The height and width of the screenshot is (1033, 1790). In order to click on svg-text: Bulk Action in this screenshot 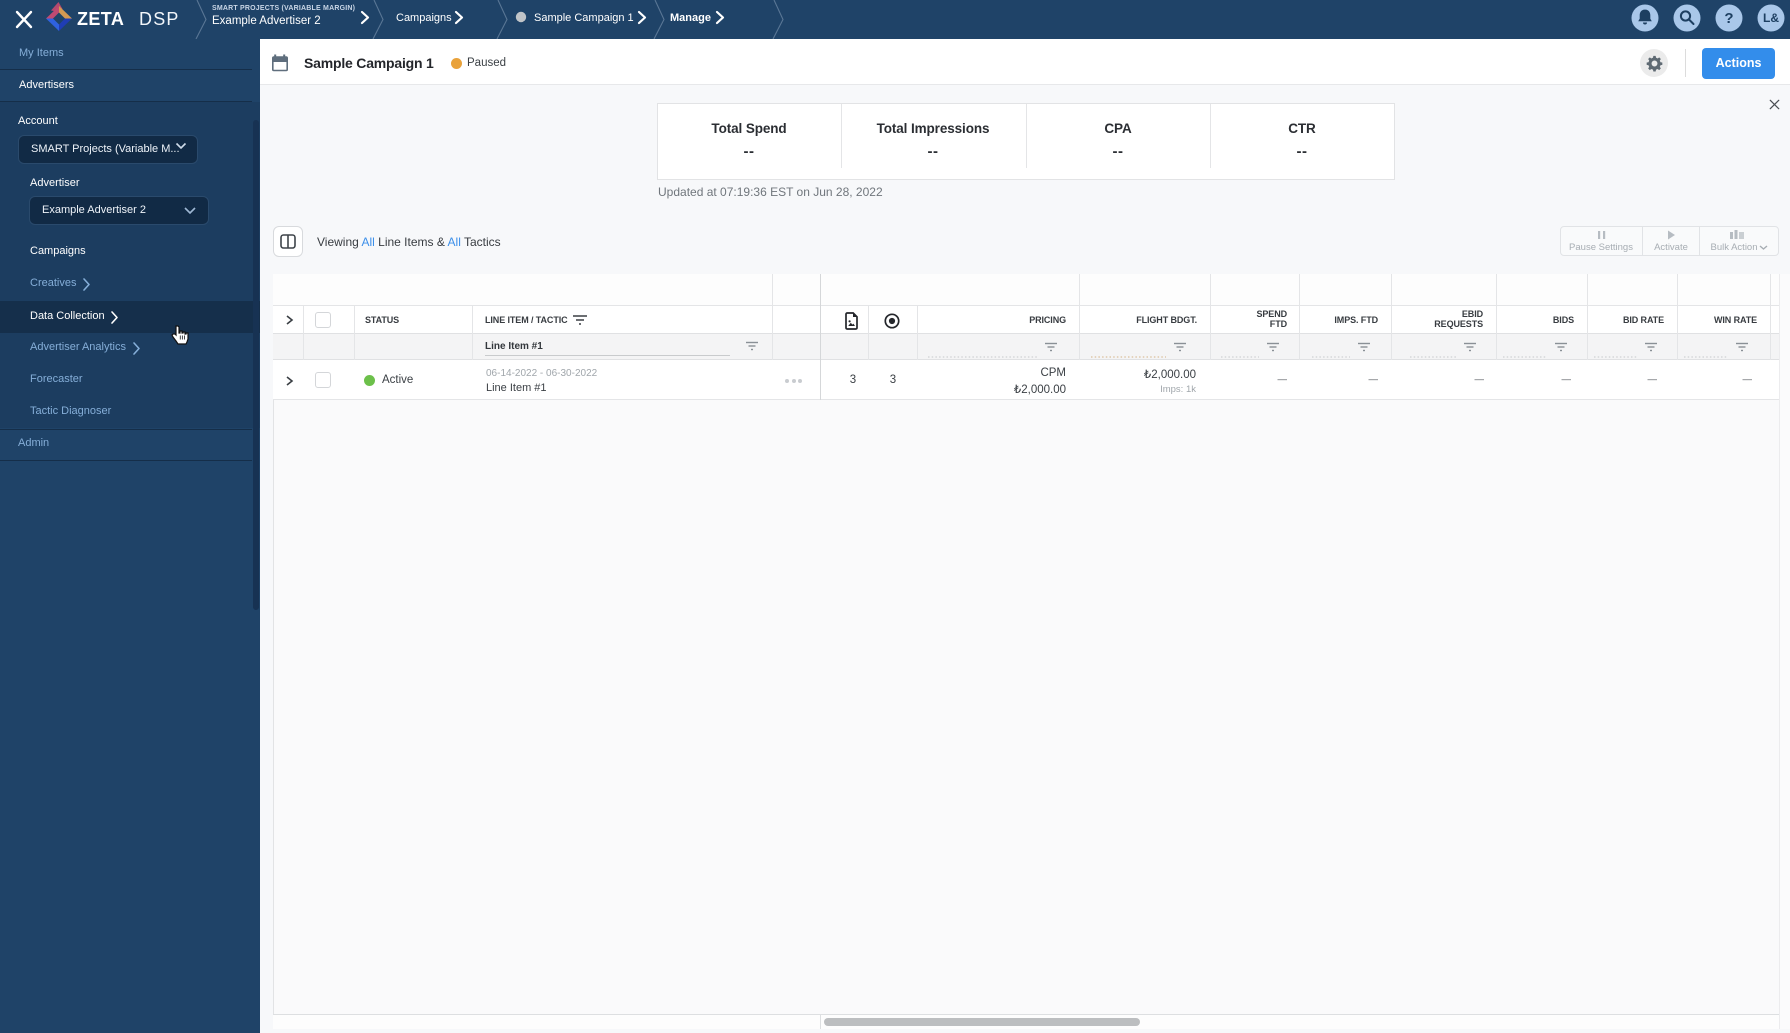, I will do `click(1734, 247)`.